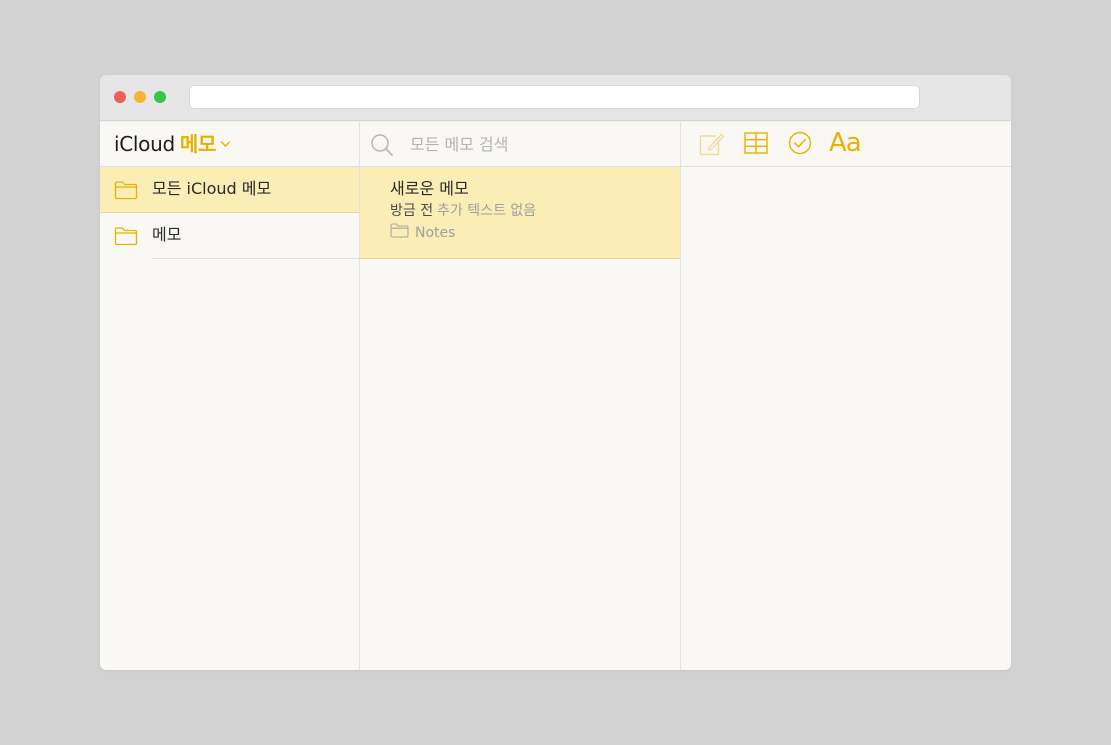 The height and width of the screenshot is (745, 1111). I want to click on title-bar, so click(555, 98).